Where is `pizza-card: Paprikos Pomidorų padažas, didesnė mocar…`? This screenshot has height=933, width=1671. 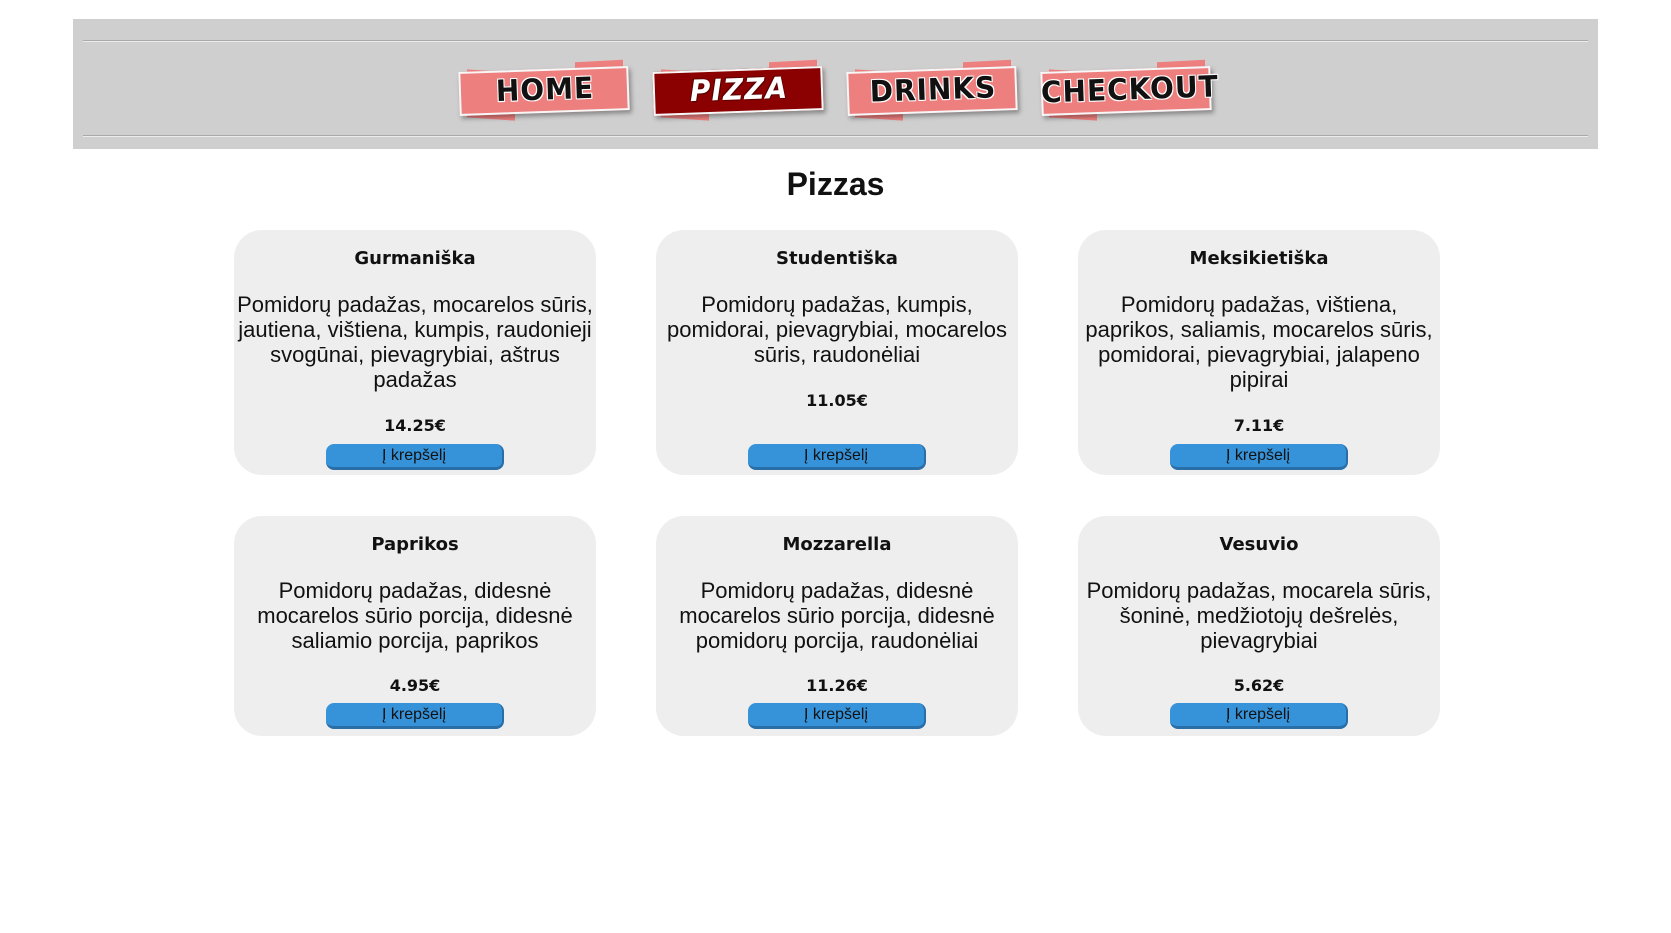 pizza-card: Paprikos Pomidorų padažas, didesnė mocar… is located at coordinates (415, 626).